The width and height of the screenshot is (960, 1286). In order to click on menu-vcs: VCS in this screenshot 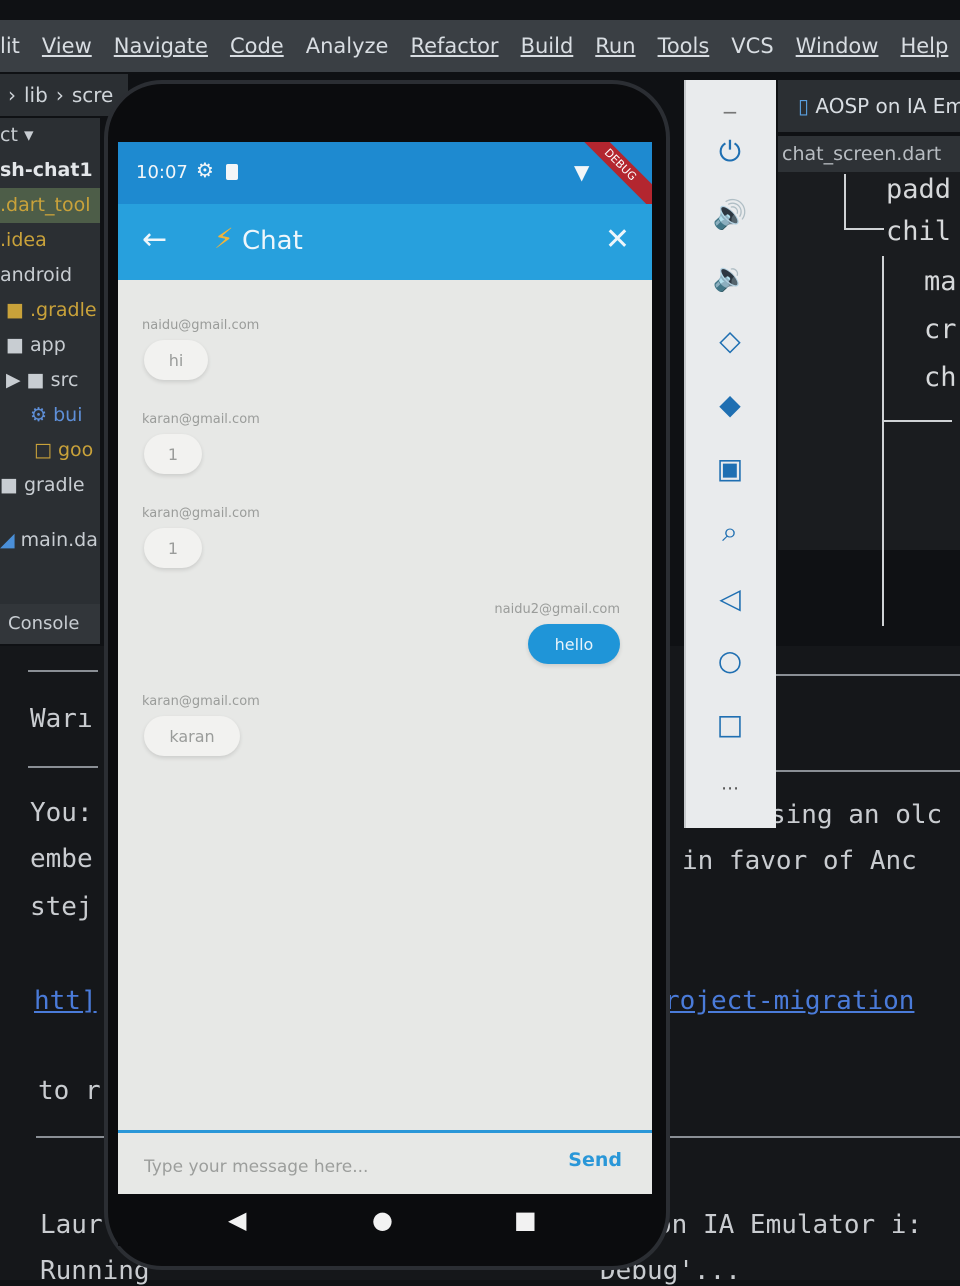, I will do `click(752, 46)`.